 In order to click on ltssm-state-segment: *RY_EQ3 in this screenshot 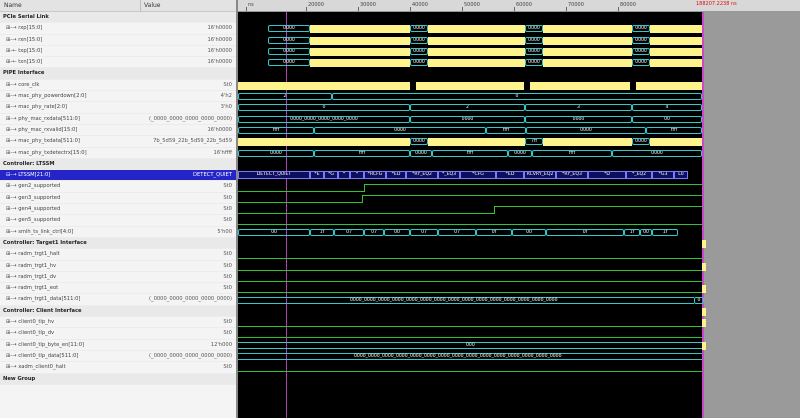, I will do `click(572, 175)`.